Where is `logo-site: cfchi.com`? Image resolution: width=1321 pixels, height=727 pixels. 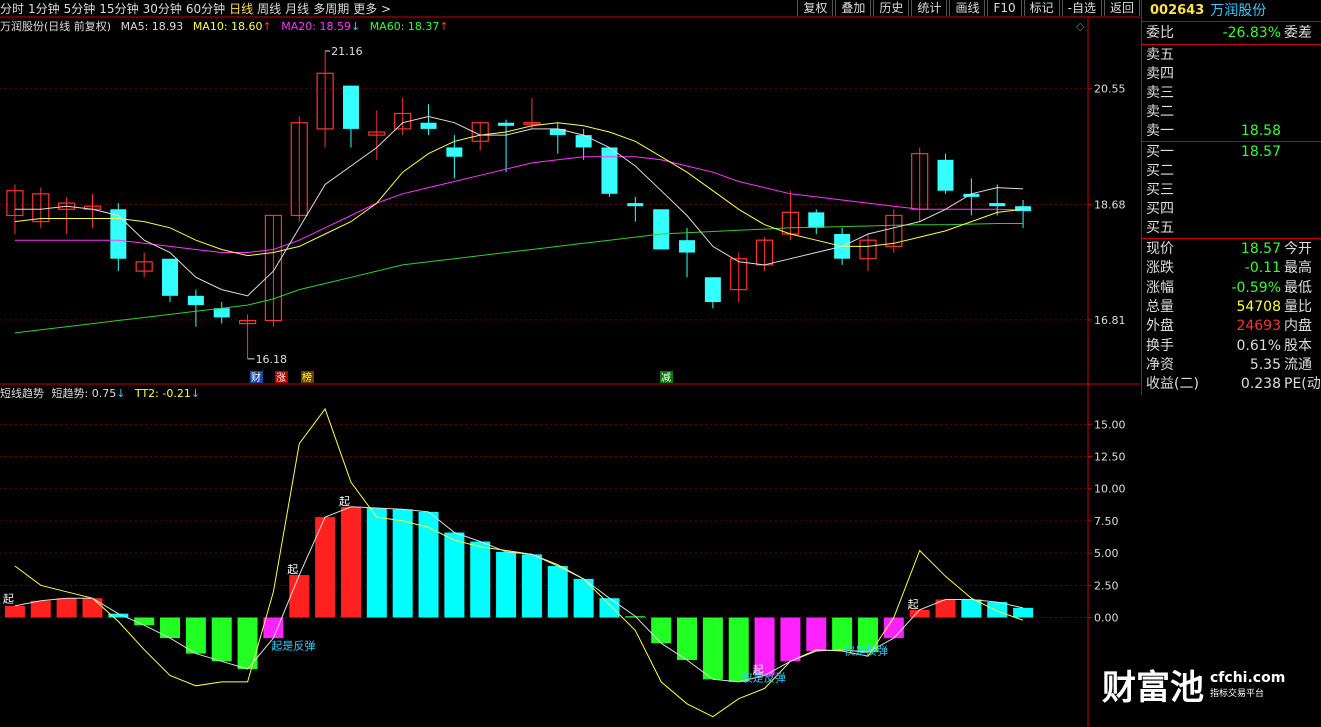 logo-site: cfchi.com is located at coordinates (1248, 678).